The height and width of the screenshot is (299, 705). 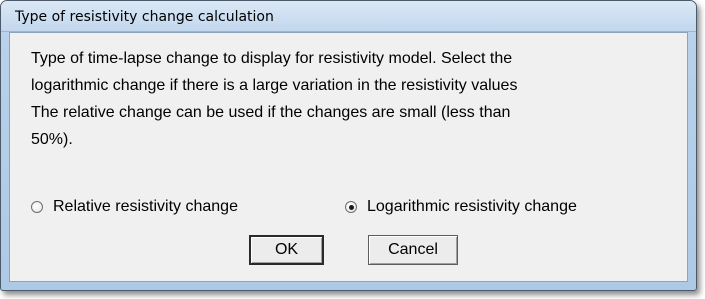 I want to click on radio-dot-icon, so click(x=351, y=207).